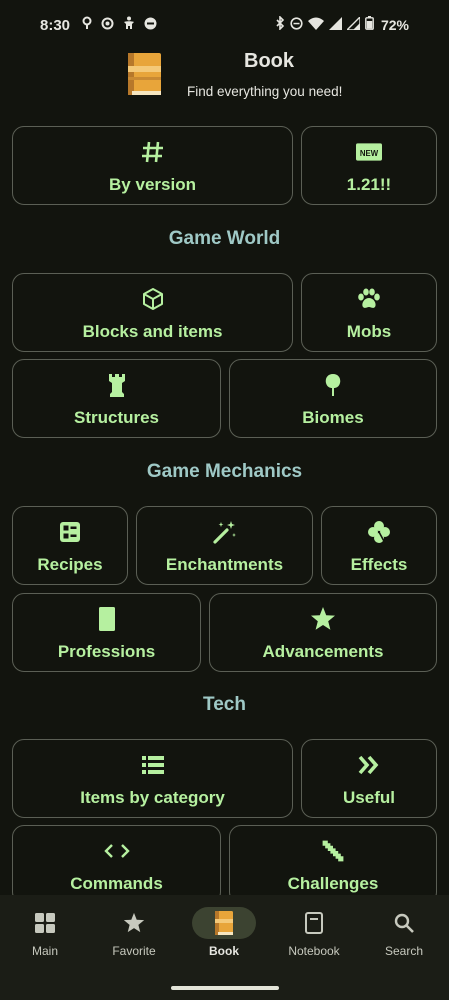 The height and width of the screenshot is (1000, 449). I want to click on notebook-icon, so click(314, 923).